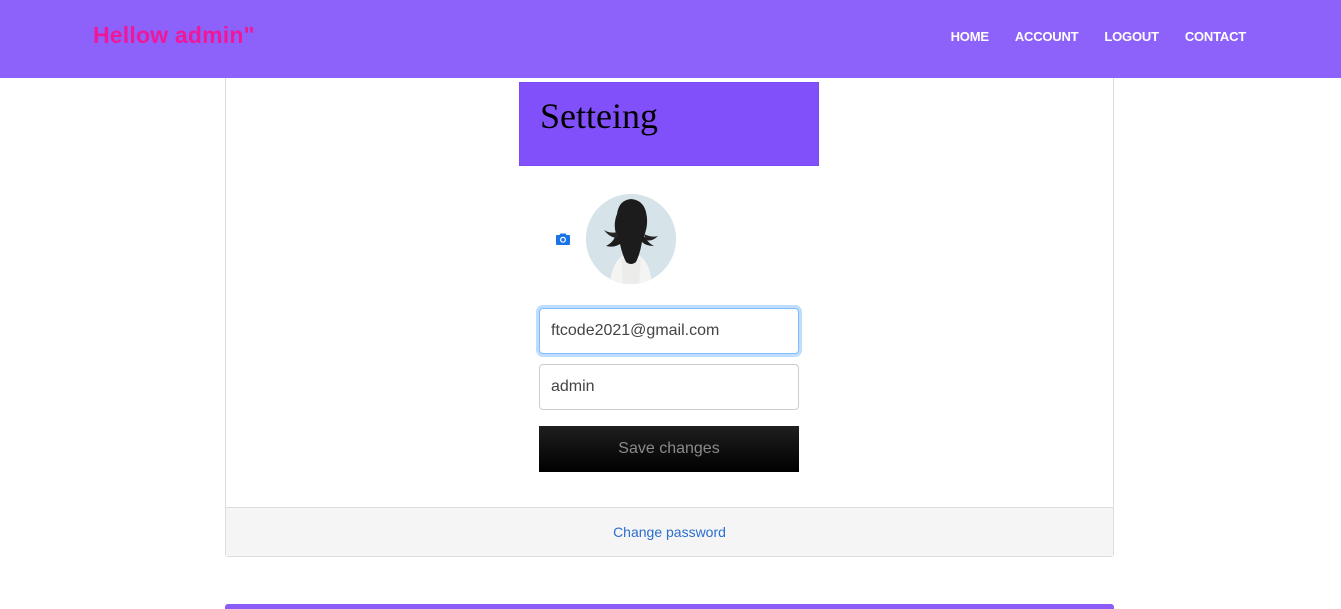 Image resolution: width=1341 pixels, height=609 pixels. Describe the element at coordinates (1086, 36) in the screenshot. I see `nav-links: HOME ACCOUNT LOGOUT CONTACT` at that location.